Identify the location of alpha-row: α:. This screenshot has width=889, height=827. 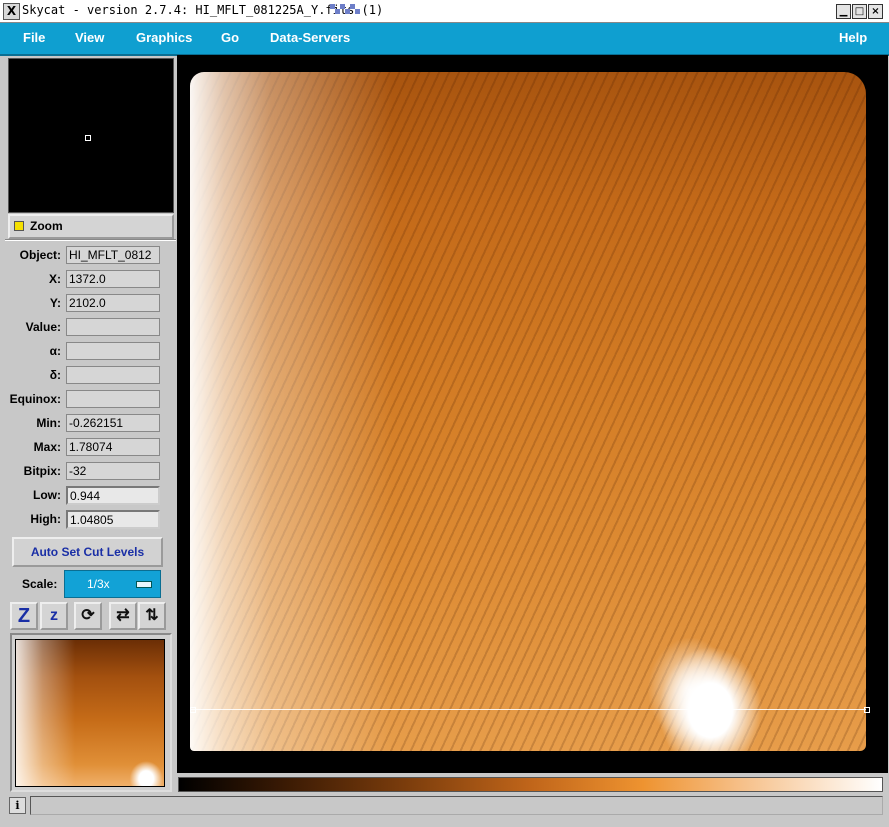
(90, 352).